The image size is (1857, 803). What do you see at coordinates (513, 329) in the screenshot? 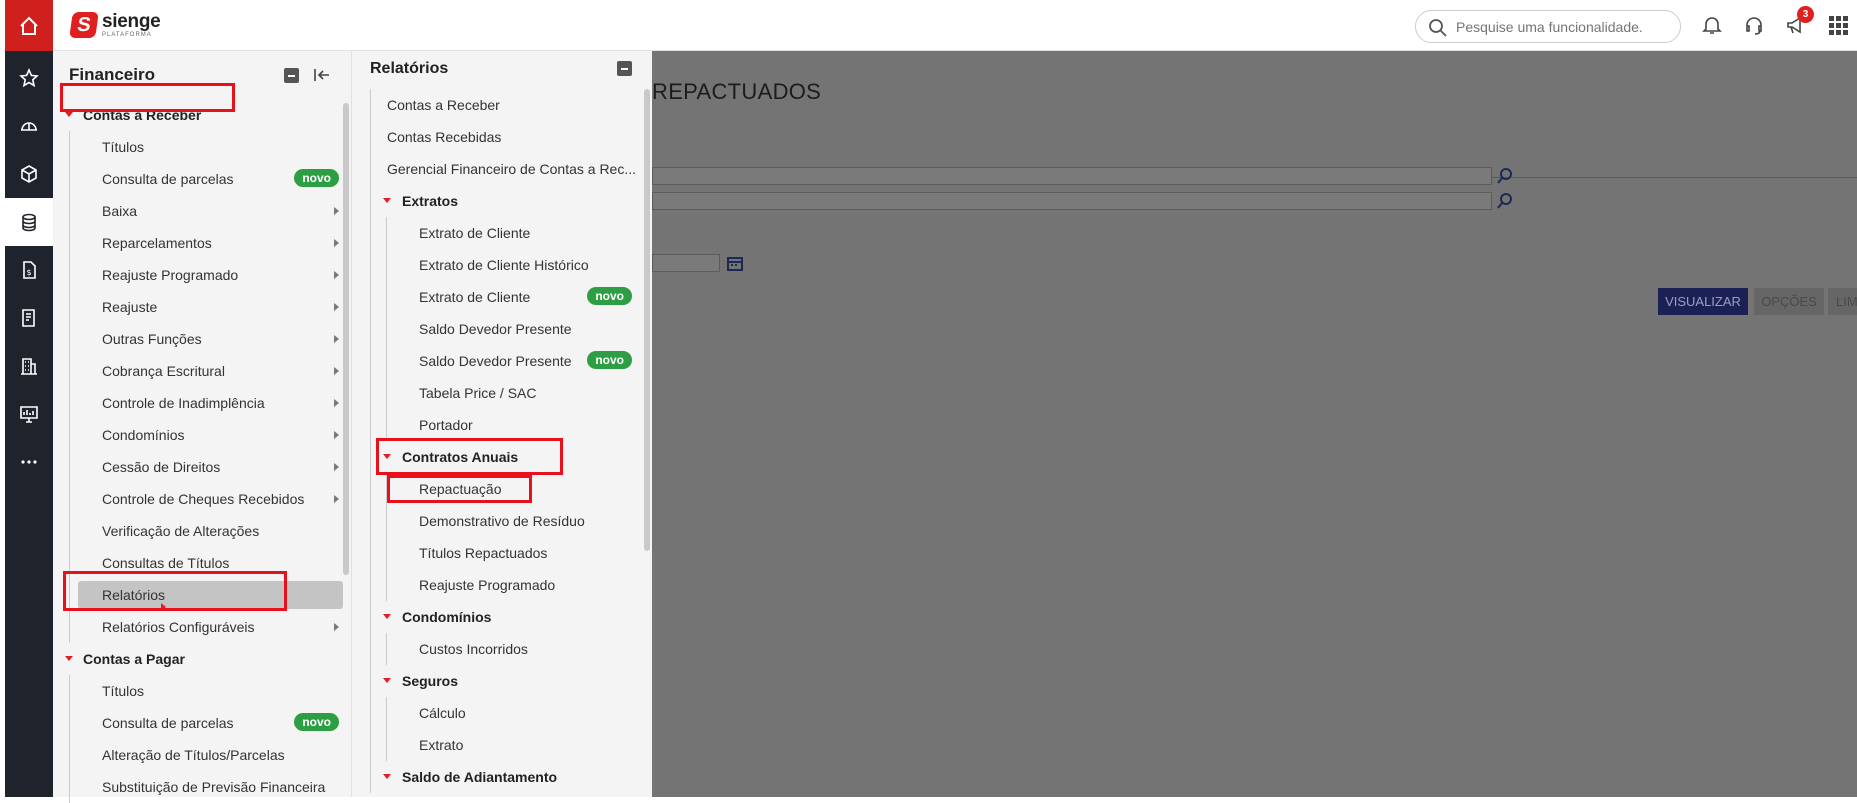
I see `report-saldo-devedor: Saldo Devedor Presente` at bounding box center [513, 329].